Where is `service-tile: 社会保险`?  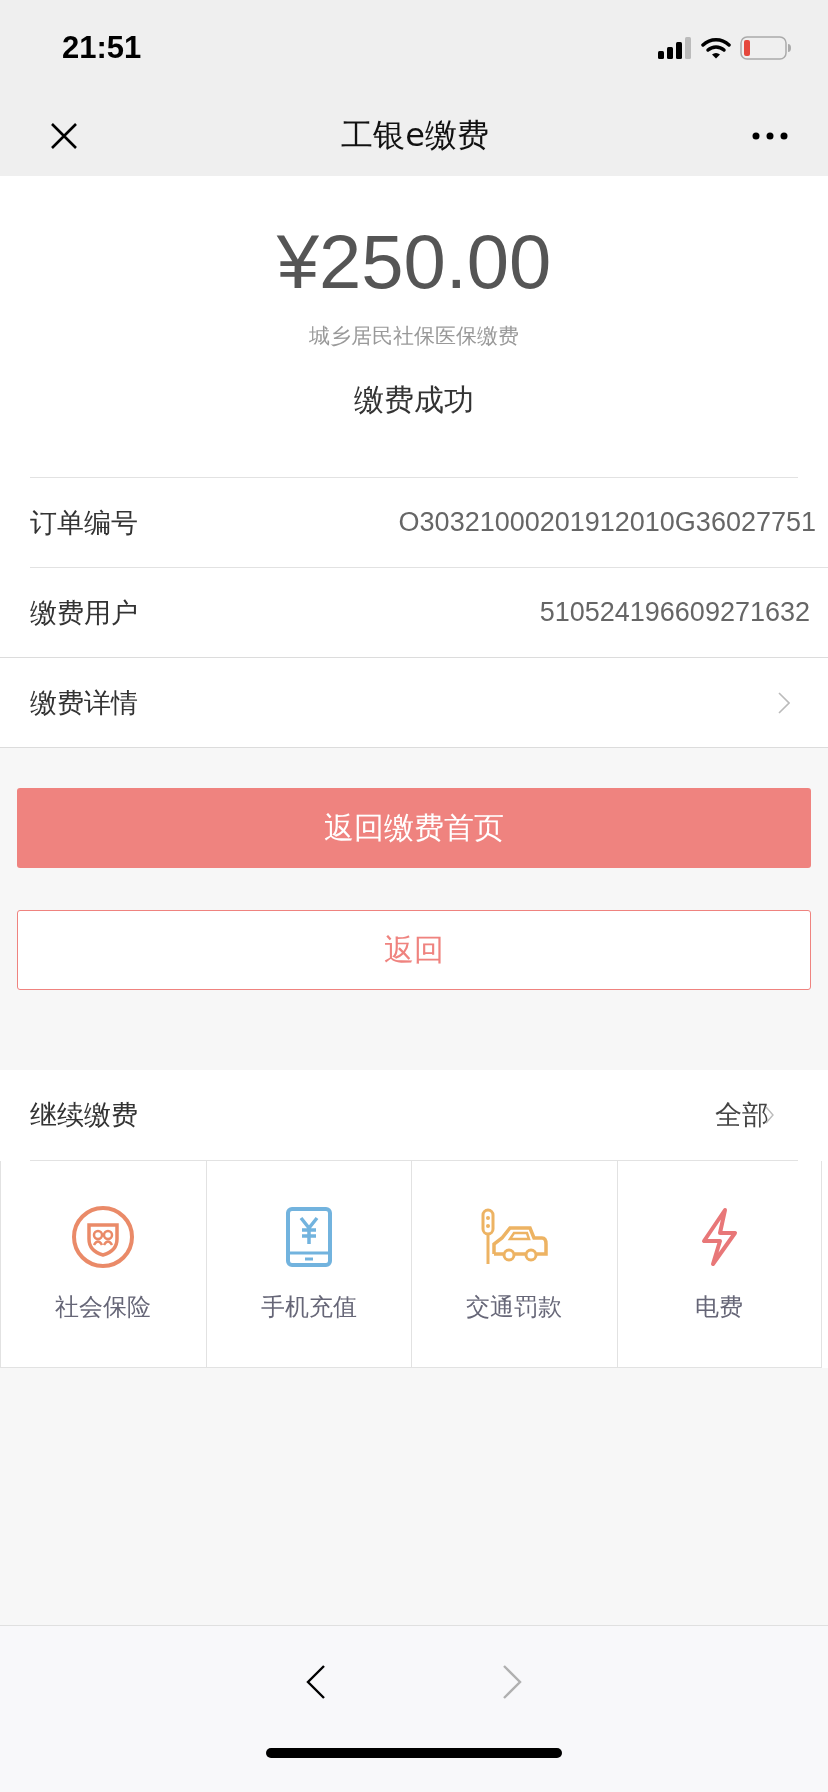 service-tile: 社会保险 is located at coordinates (103, 1264).